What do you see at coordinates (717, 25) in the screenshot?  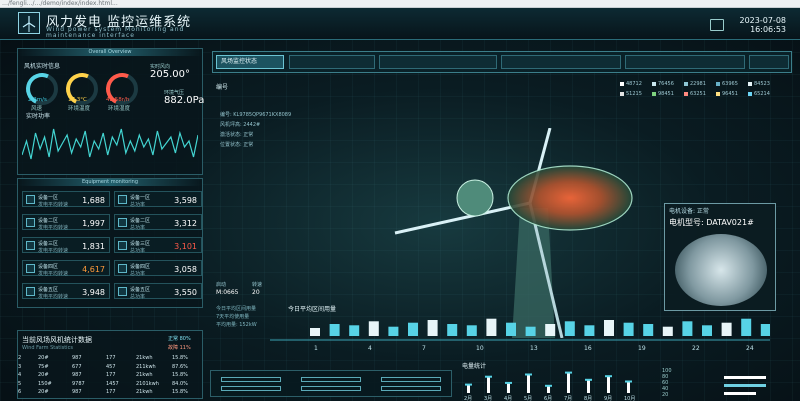 I see `fullscreen-icon` at bounding box center [717, 25].